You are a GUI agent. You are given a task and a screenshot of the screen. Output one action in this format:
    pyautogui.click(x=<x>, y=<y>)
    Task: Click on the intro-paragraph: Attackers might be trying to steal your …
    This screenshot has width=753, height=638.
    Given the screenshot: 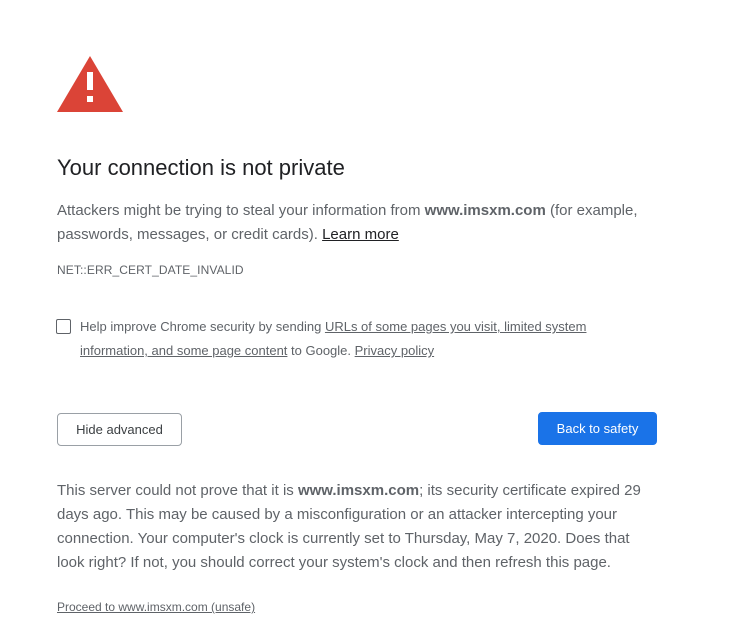 What is the action you would take?
    pyautogui.click(x=357, y=223)
    